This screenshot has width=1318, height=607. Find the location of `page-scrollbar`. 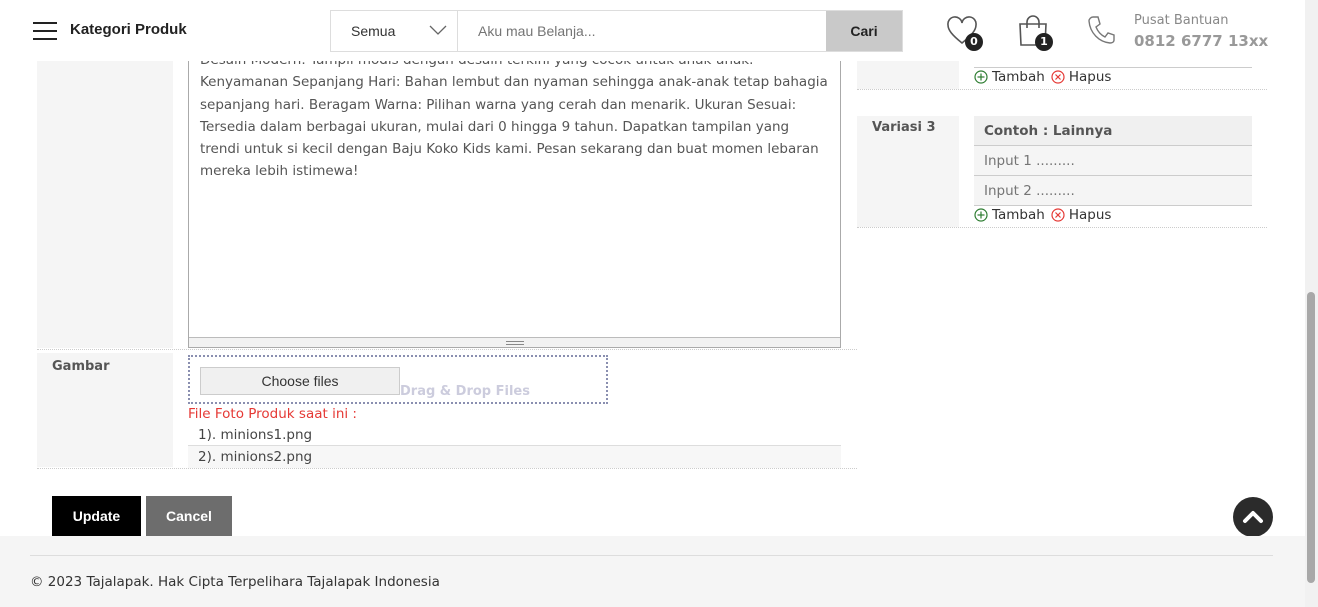

page-scrollbar is located at coordinates (1311, 303).